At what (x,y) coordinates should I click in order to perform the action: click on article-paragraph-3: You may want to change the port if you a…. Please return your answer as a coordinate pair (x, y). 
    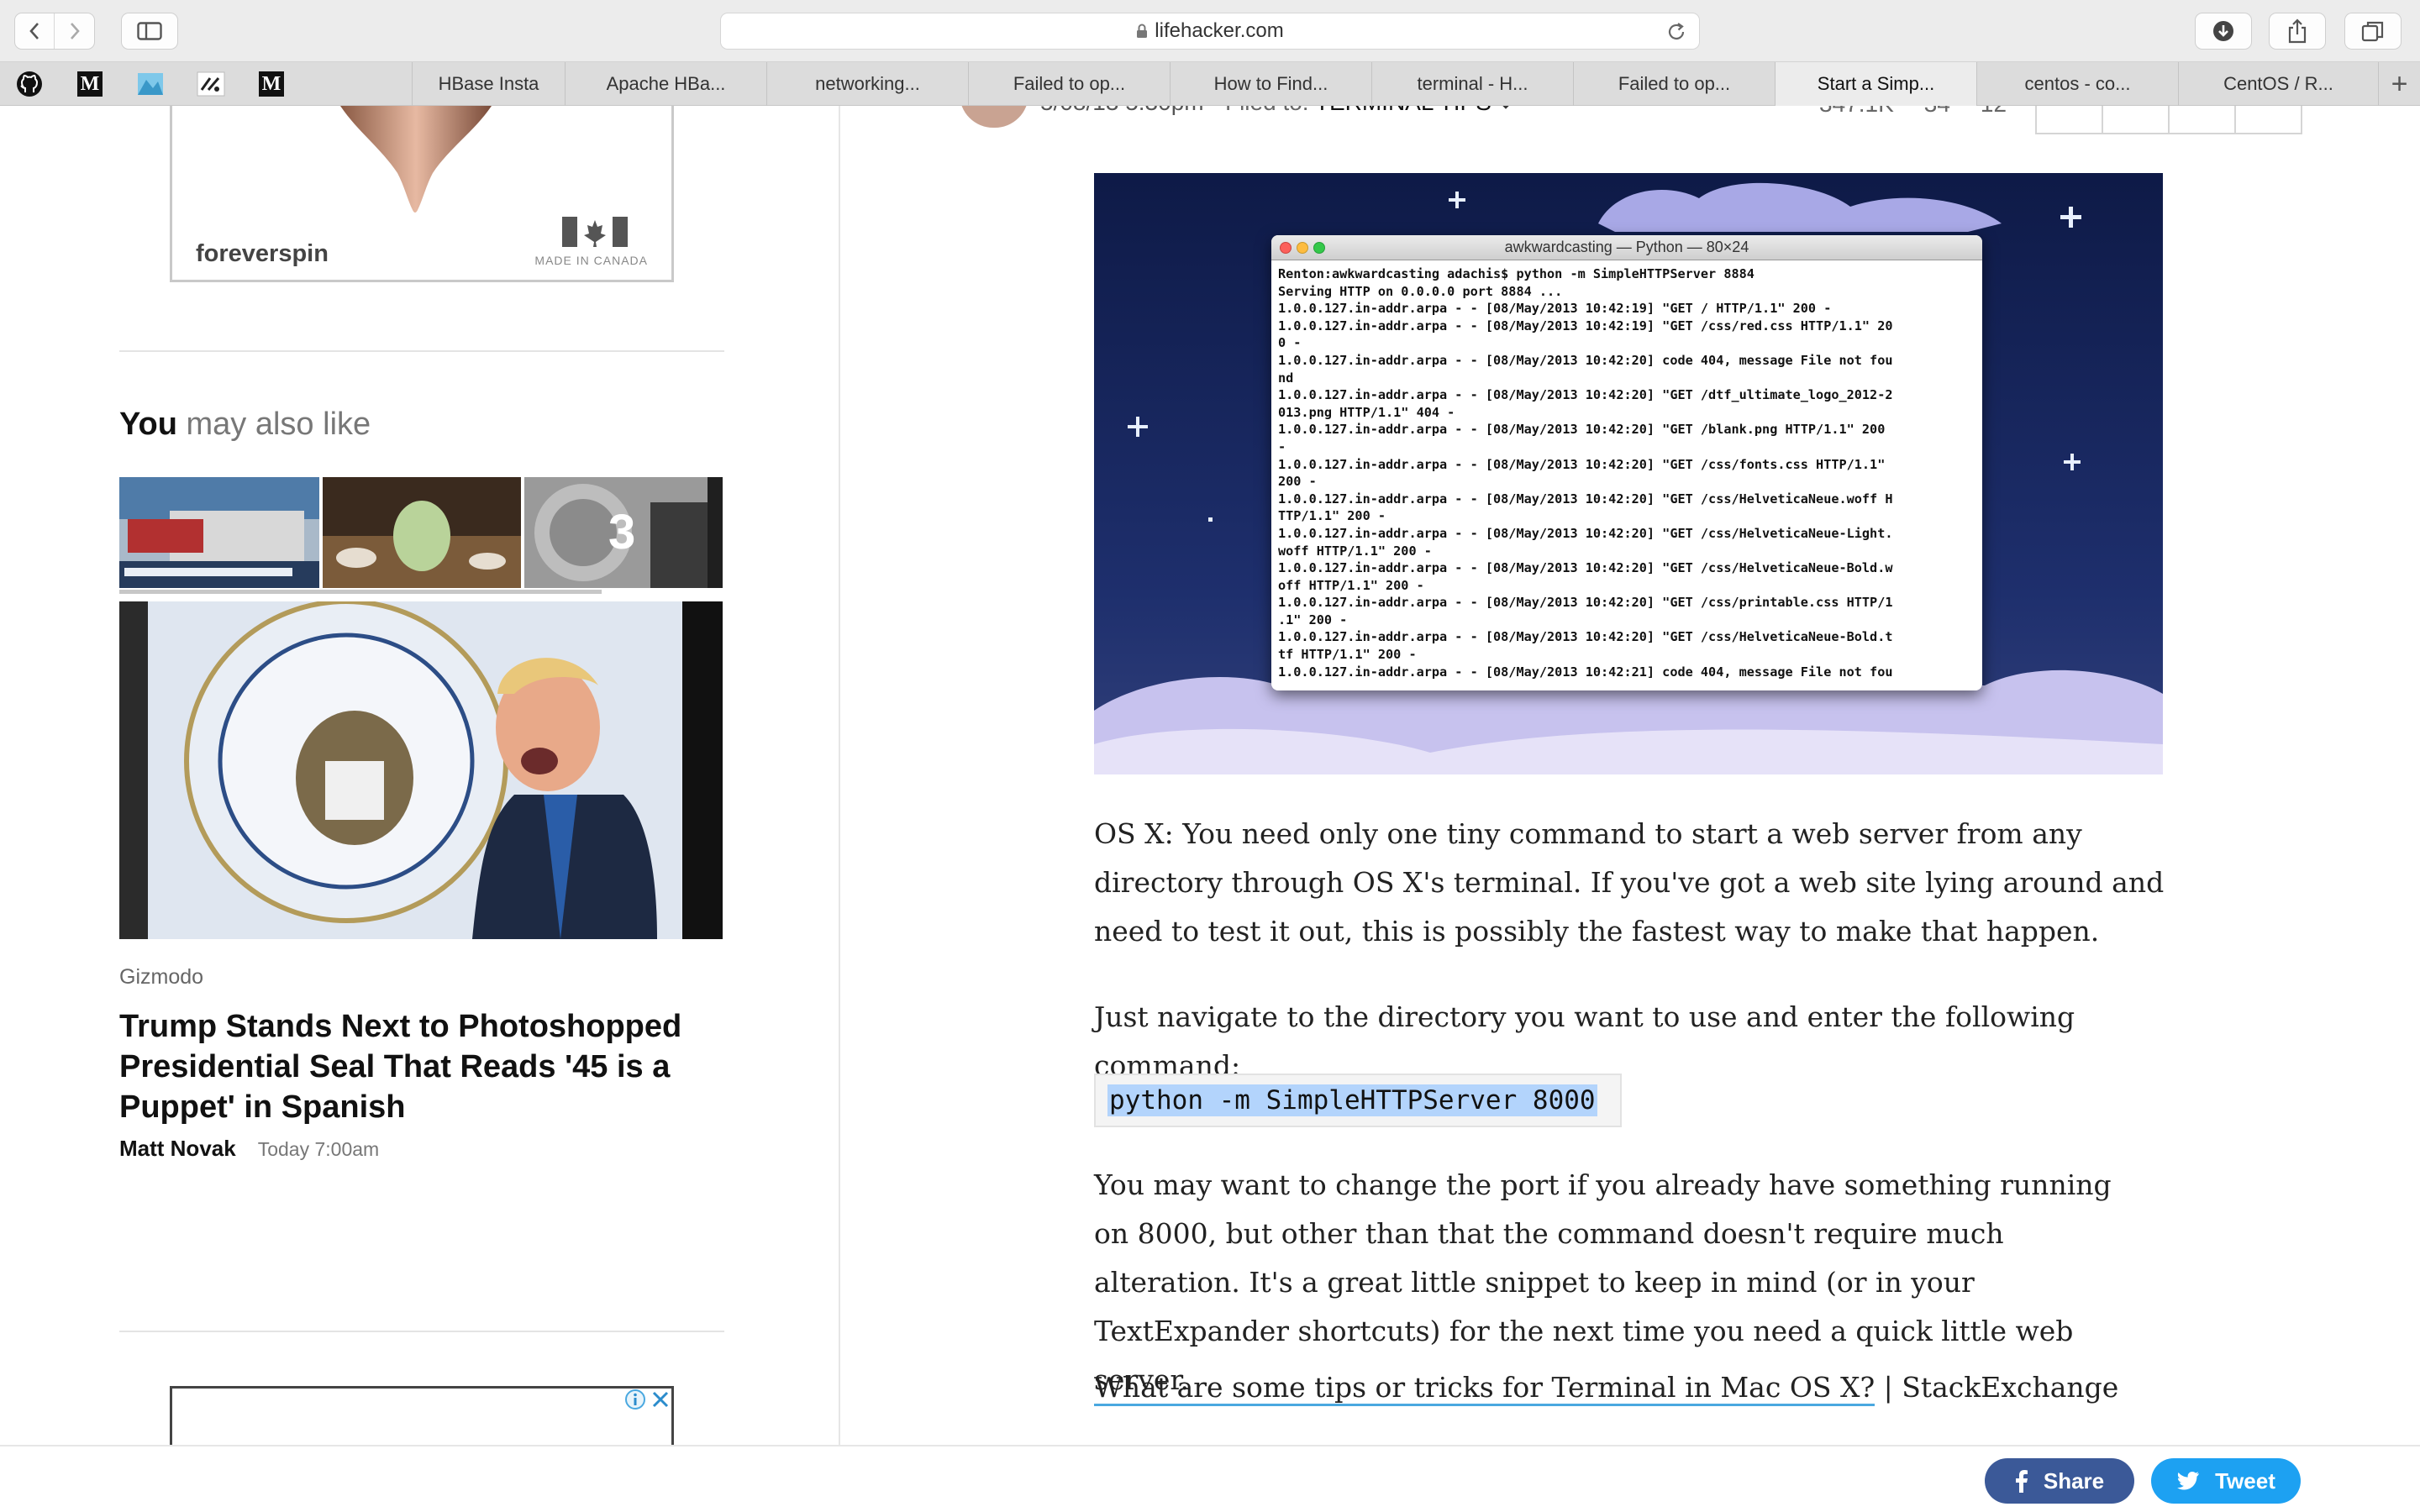
    Looking at the image, I should click on (1603, 1282).